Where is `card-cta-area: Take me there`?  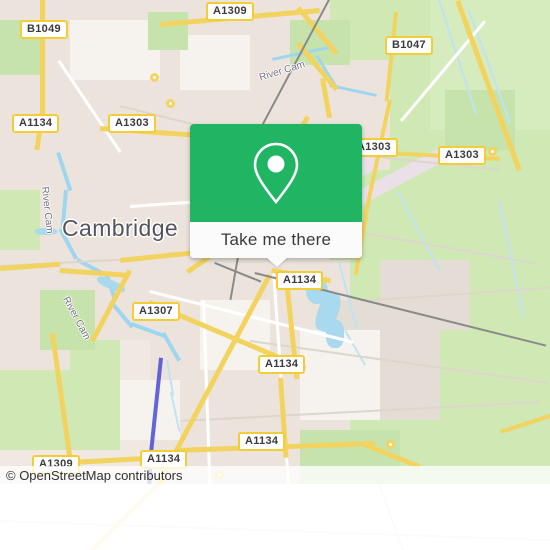
card-cta-area: Take me there is located at coordinates (276, 240).